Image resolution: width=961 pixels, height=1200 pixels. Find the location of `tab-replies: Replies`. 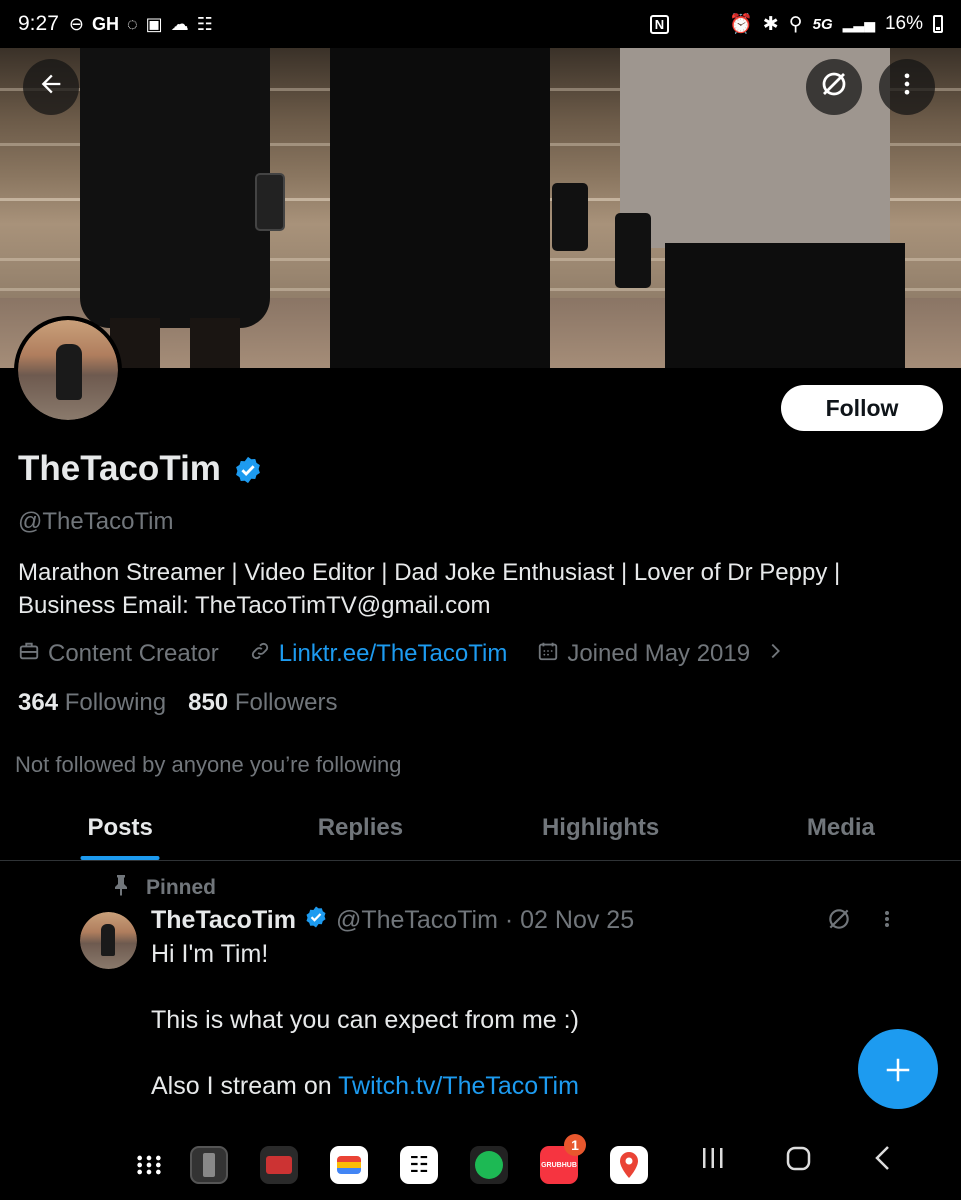

tab-replies: Replies is located at coordinates (360, 830).